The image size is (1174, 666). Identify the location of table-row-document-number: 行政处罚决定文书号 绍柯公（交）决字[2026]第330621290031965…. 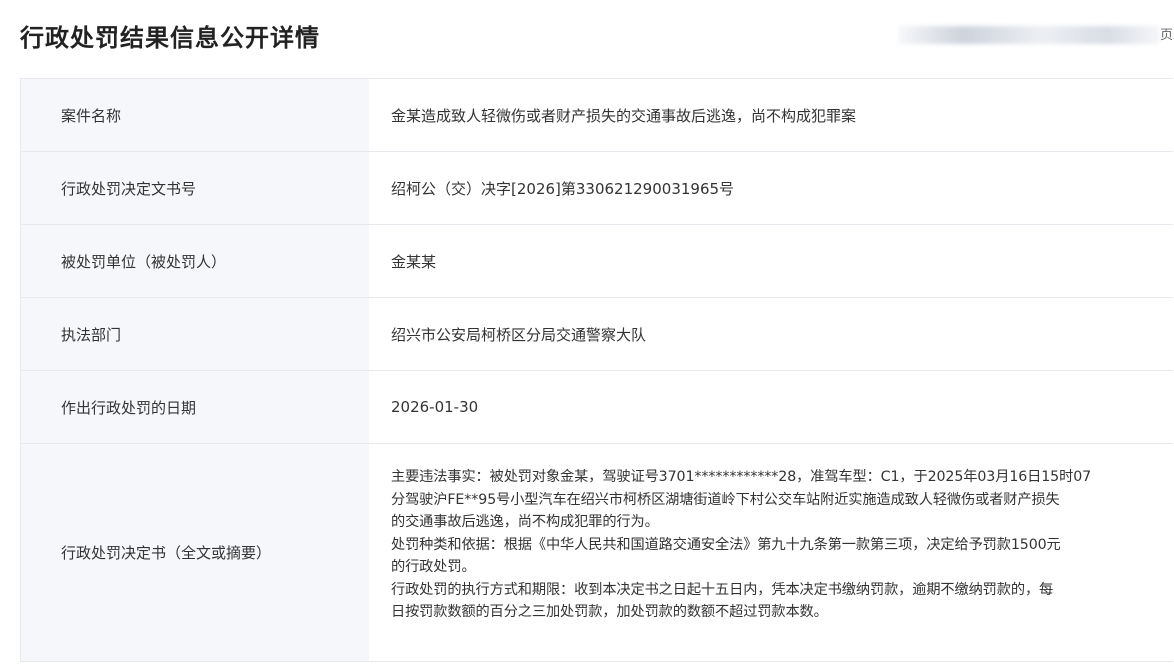
(597, 188).